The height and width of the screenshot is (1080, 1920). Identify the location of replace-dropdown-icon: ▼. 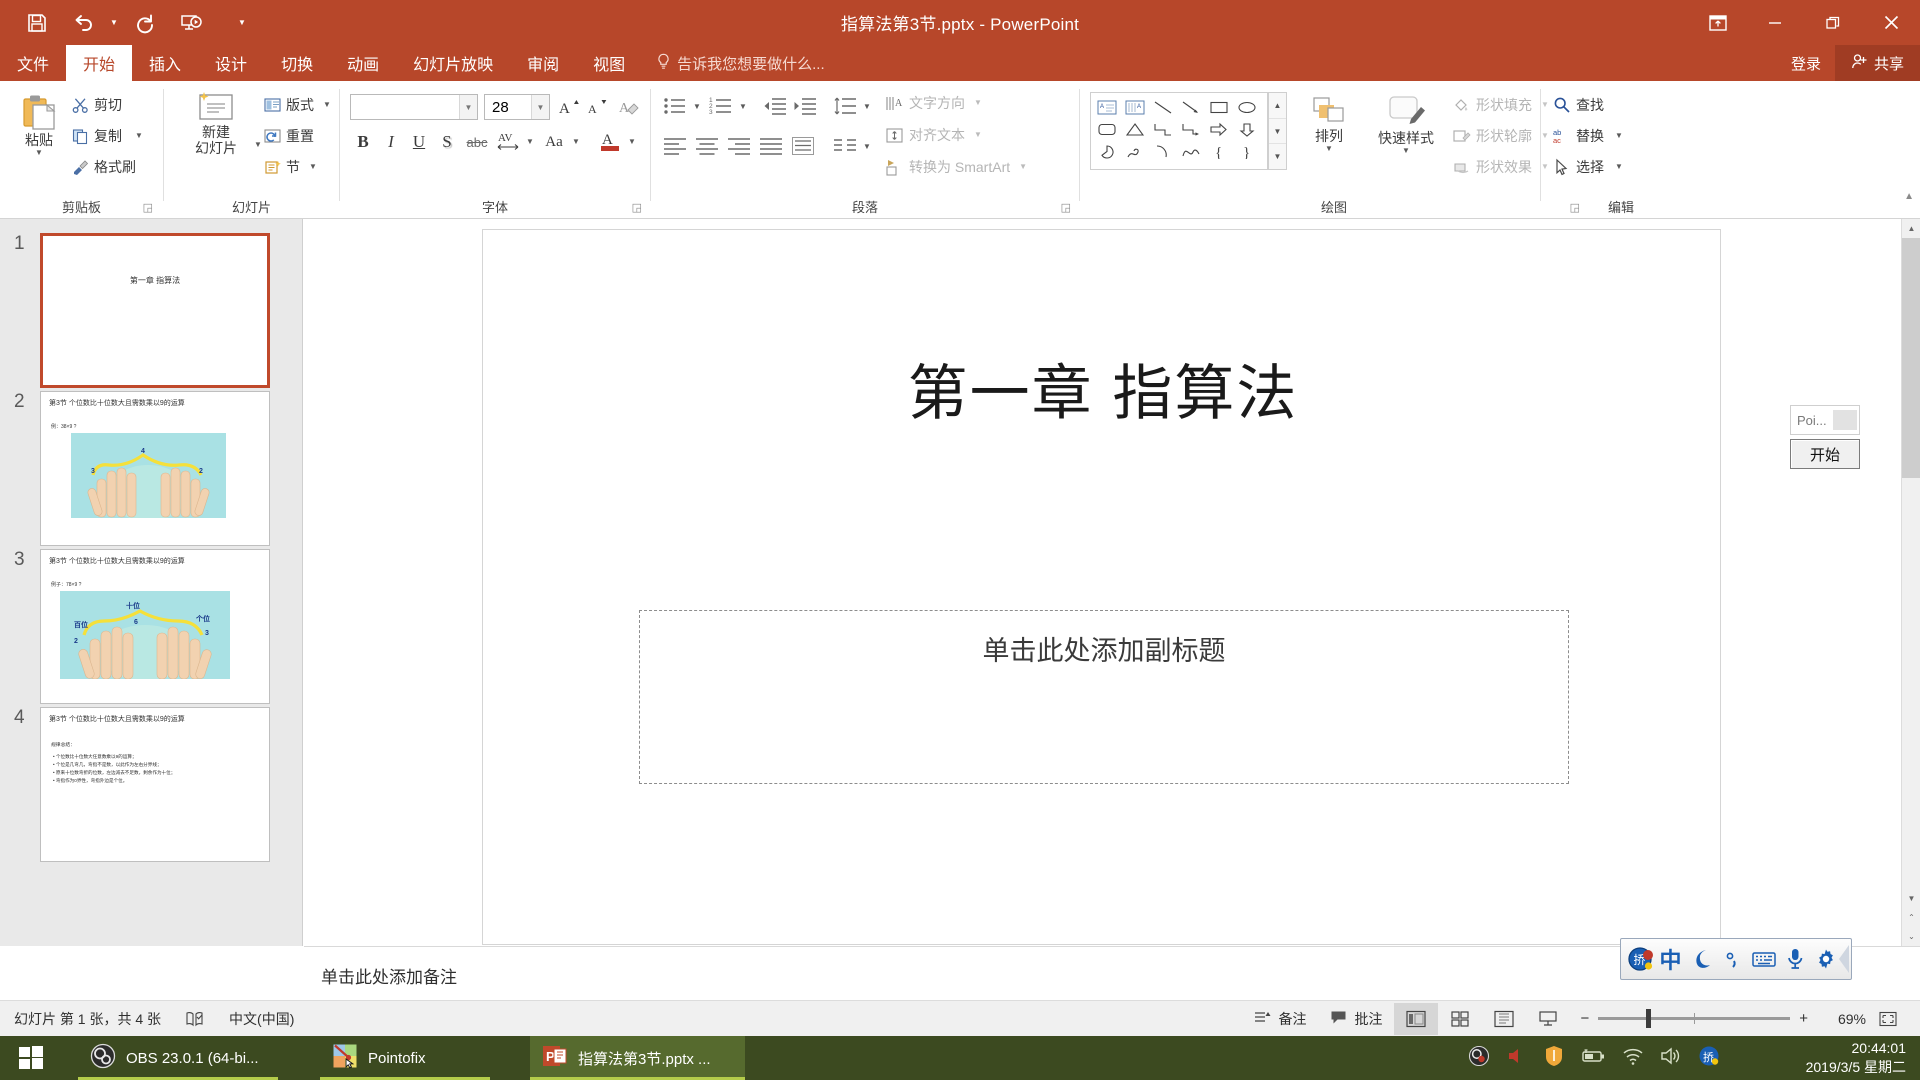
(1619, 136).